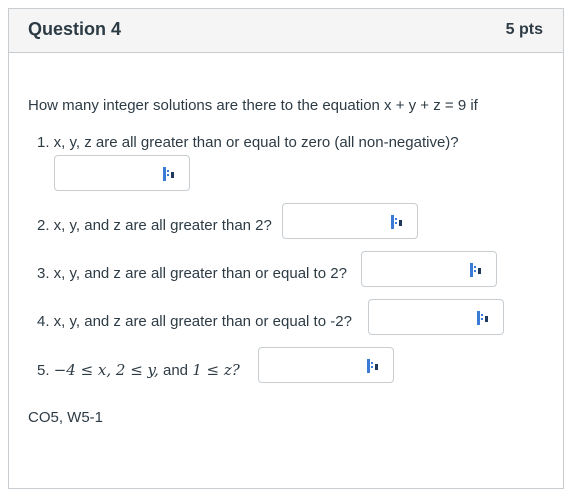 This screenshot has width=572, height=497. Describe the element at coordinates (66, 417) in the screenshot. I see `question-footer-tag: CO5, W5-1` at that location.